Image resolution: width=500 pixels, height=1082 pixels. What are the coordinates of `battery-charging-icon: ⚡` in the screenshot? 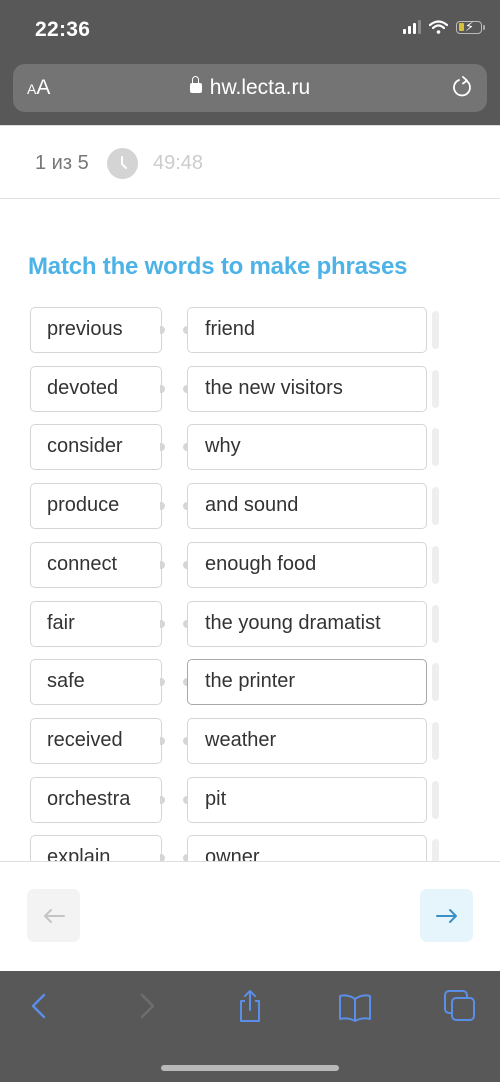 It's located at (470, 26).